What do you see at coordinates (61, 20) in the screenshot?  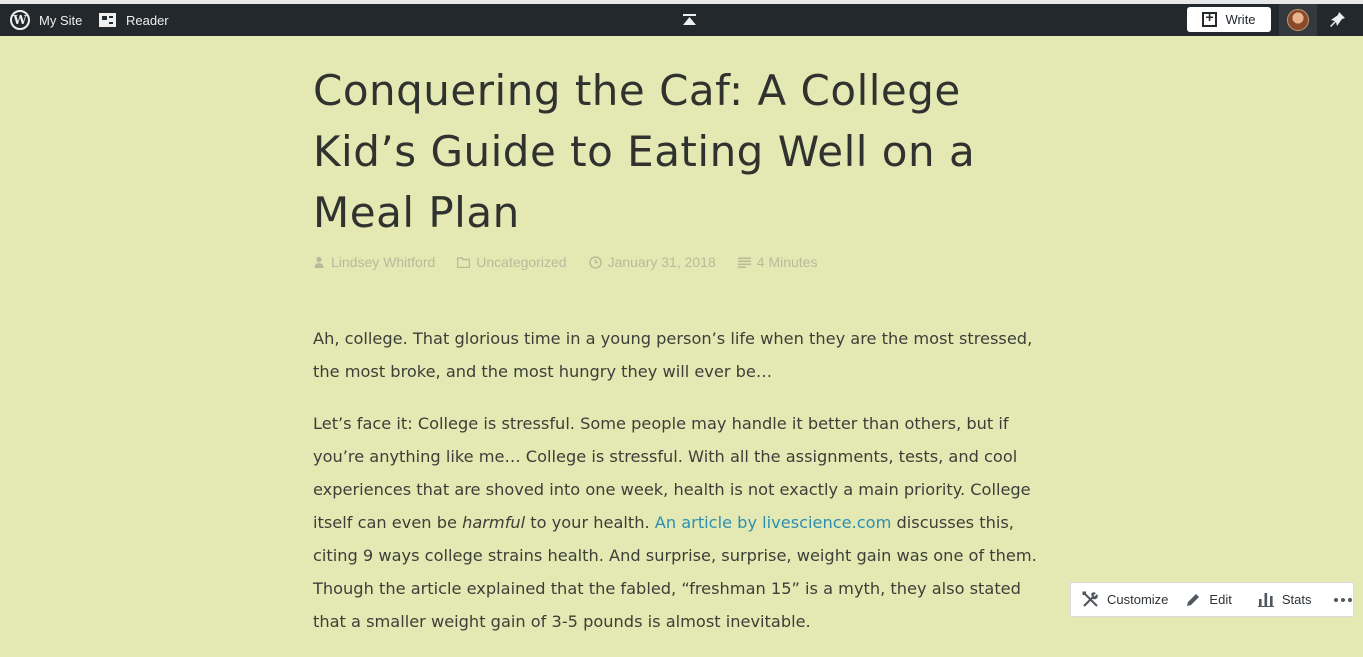 I see `my-site-label: My Site` at bounding box center [61, 20].